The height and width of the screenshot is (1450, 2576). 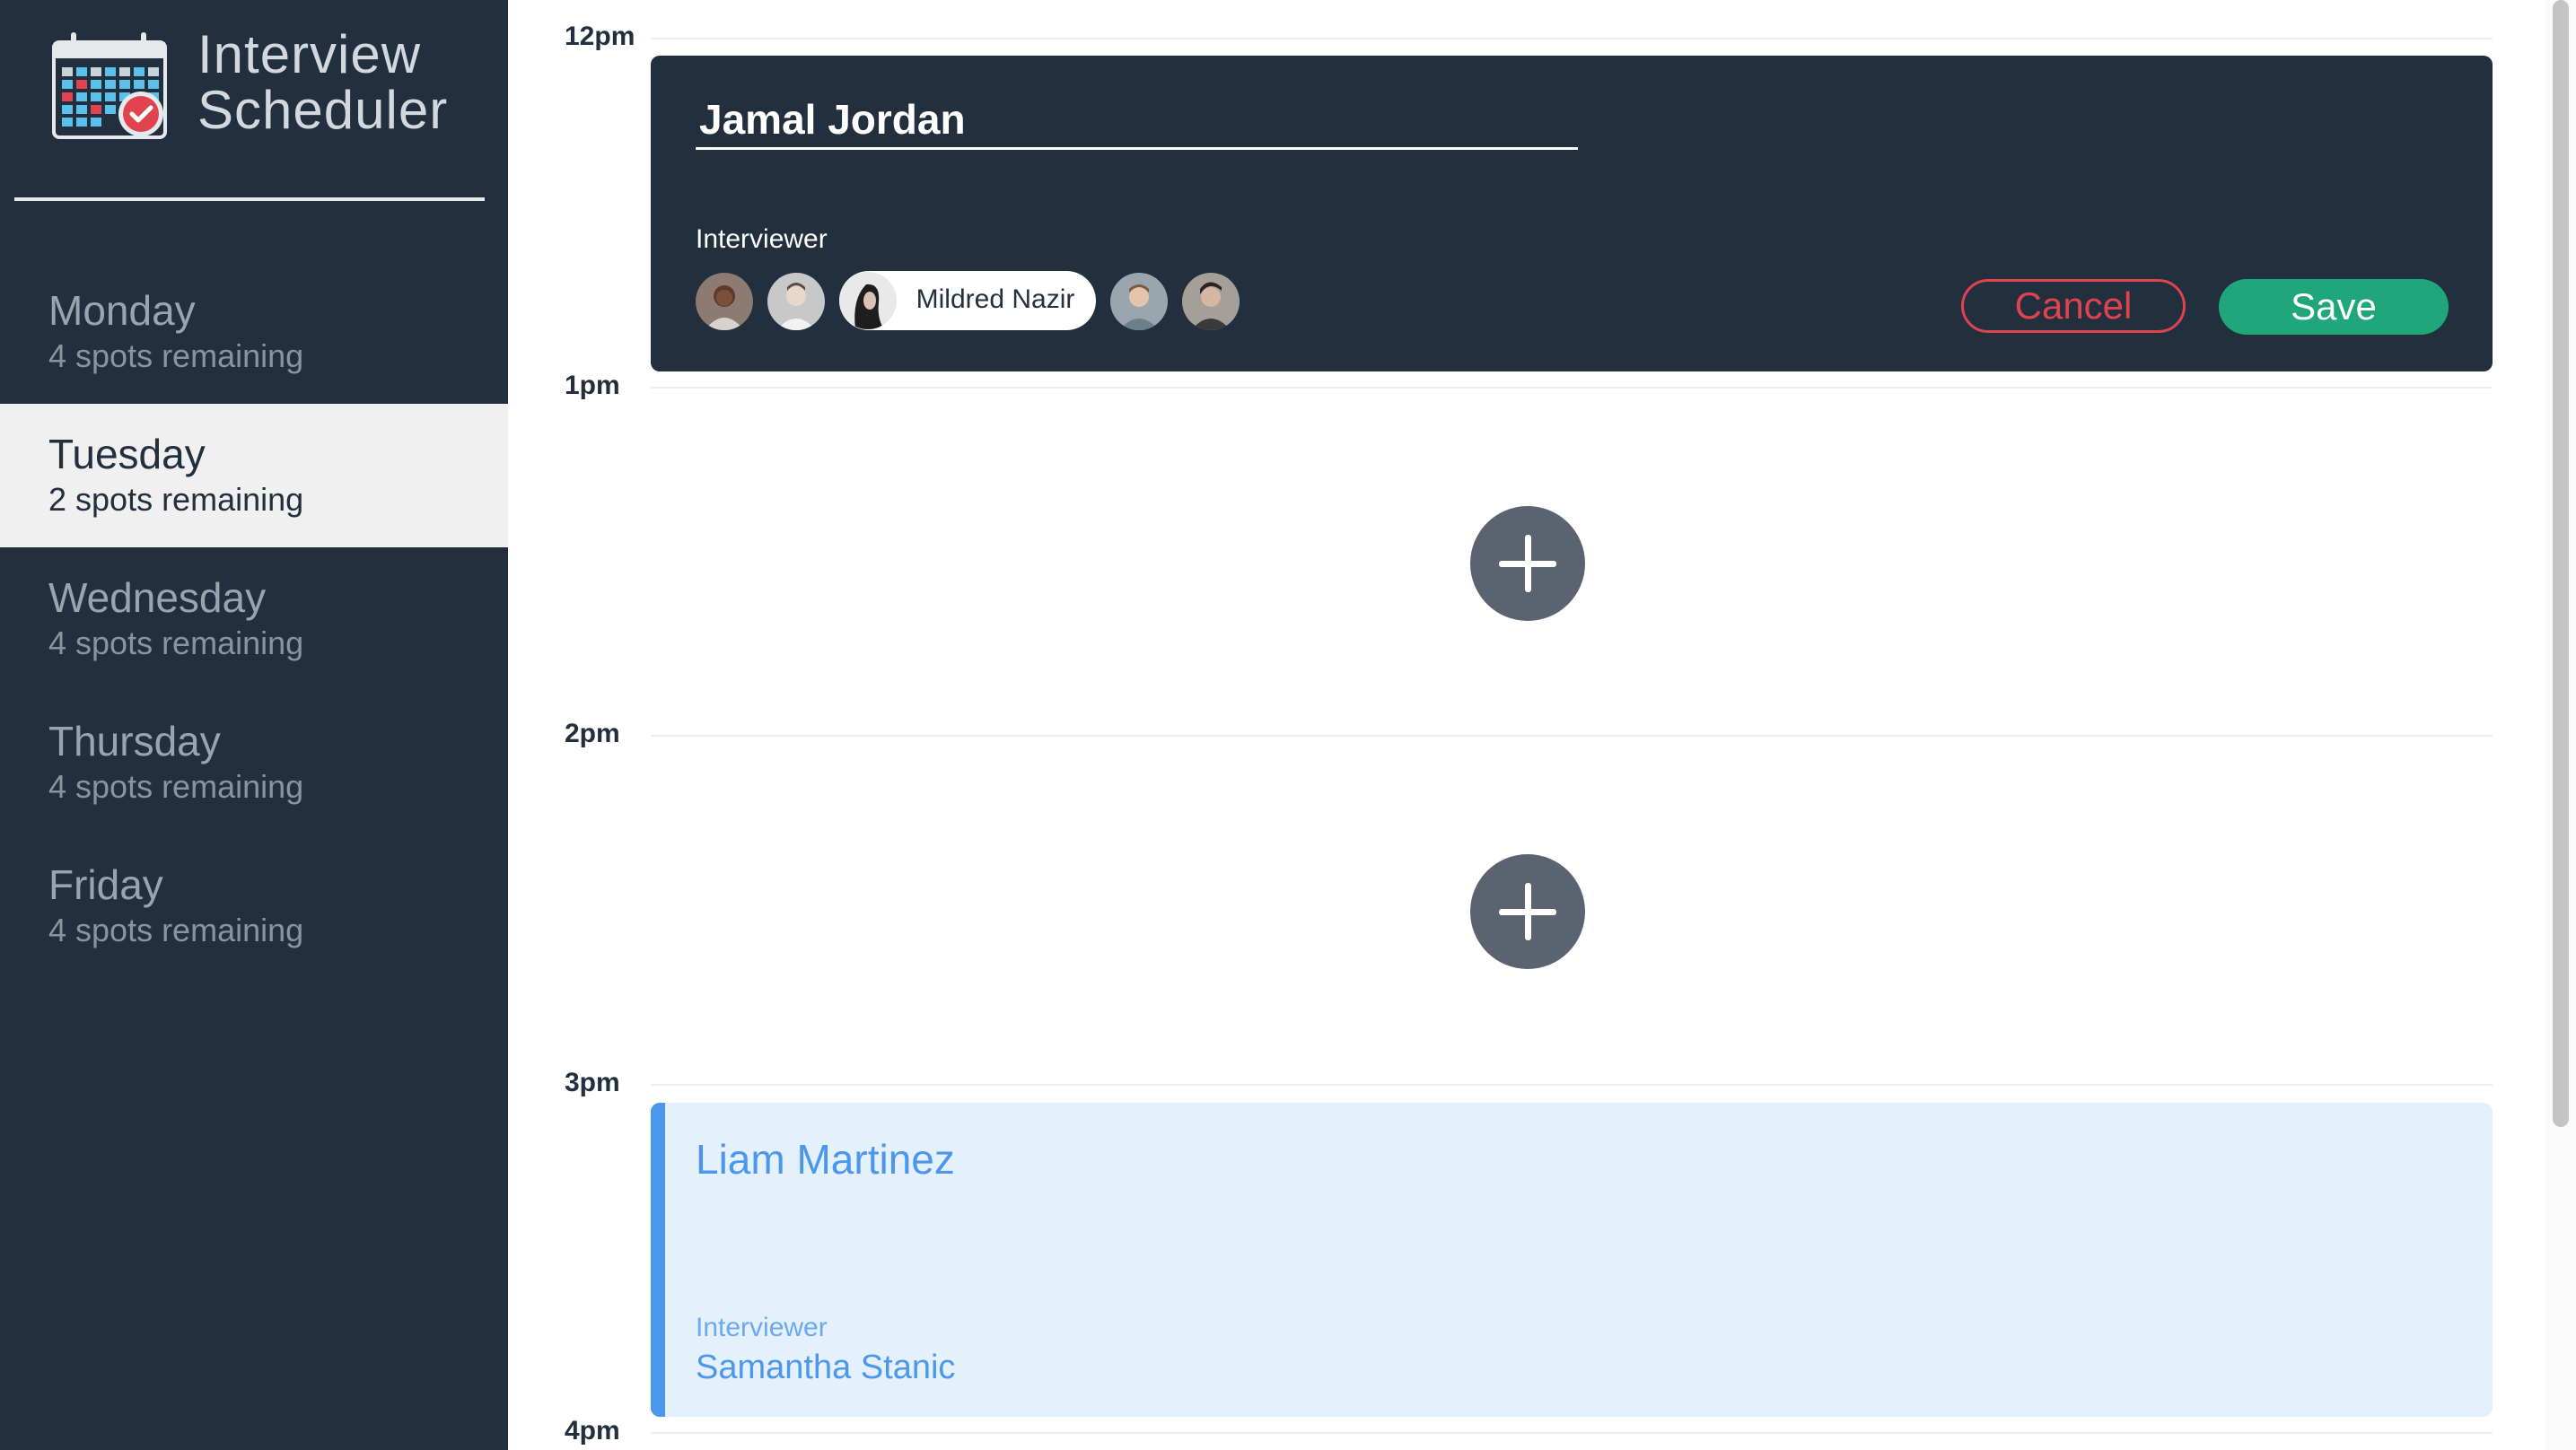 What do you see at coordinates (254, 906) in the screenshot?
I see `day-item-friday: Friday 4 spots remaining` at bounding box center [254, 906].